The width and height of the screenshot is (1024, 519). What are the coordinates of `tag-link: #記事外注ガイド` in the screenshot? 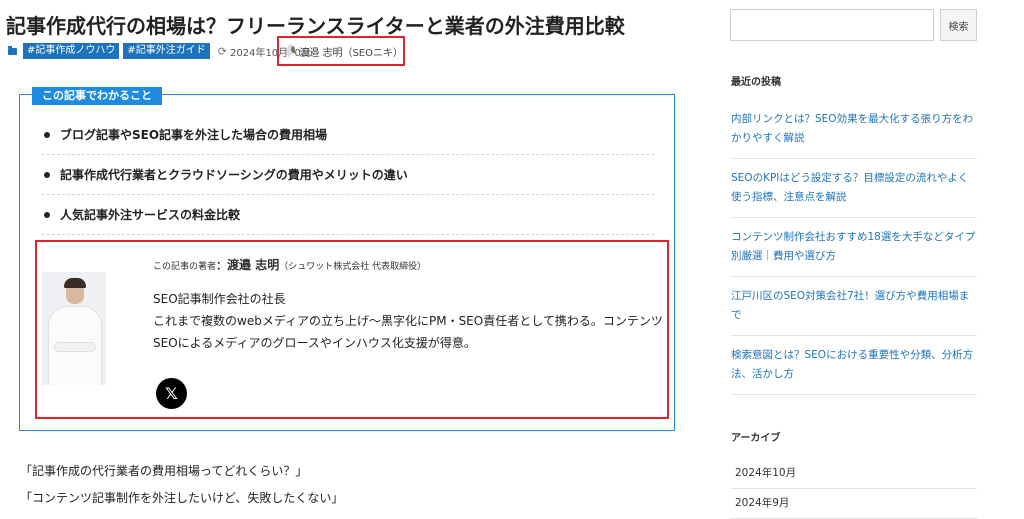 It's located at (166, 51).